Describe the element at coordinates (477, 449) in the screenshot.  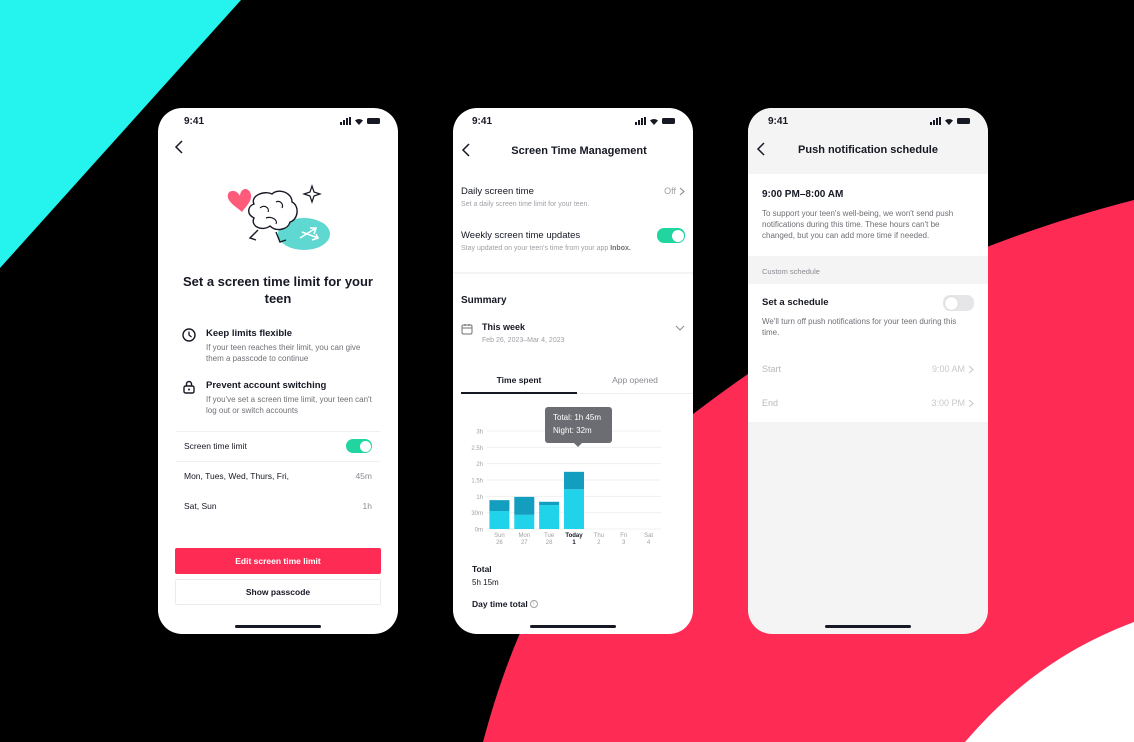
I see `y-tick-label: 2.5h` at that location.